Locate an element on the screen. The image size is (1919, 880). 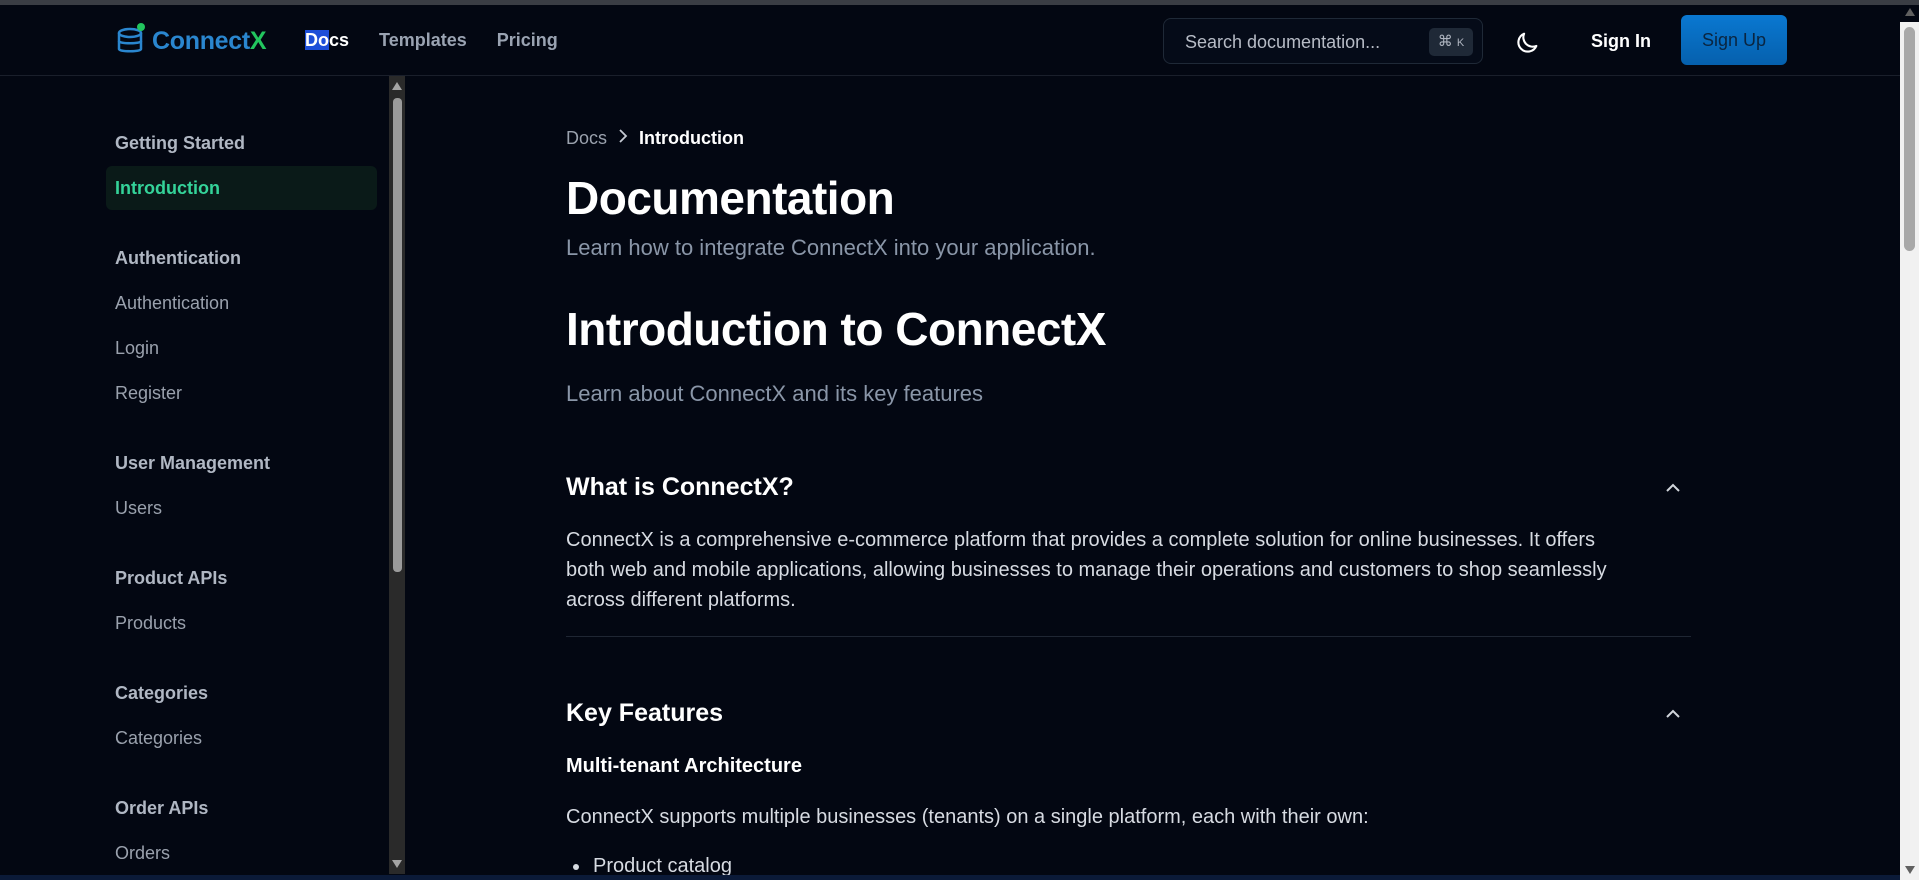
page-title: Documentation is located at coordinates (730, 198).